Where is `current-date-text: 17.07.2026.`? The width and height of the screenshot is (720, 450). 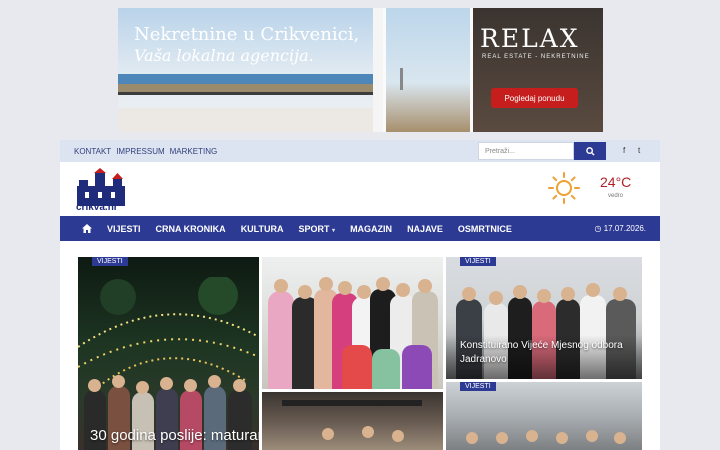 current-date-text: 17.07.2026. is located at coordinates (624, 228).